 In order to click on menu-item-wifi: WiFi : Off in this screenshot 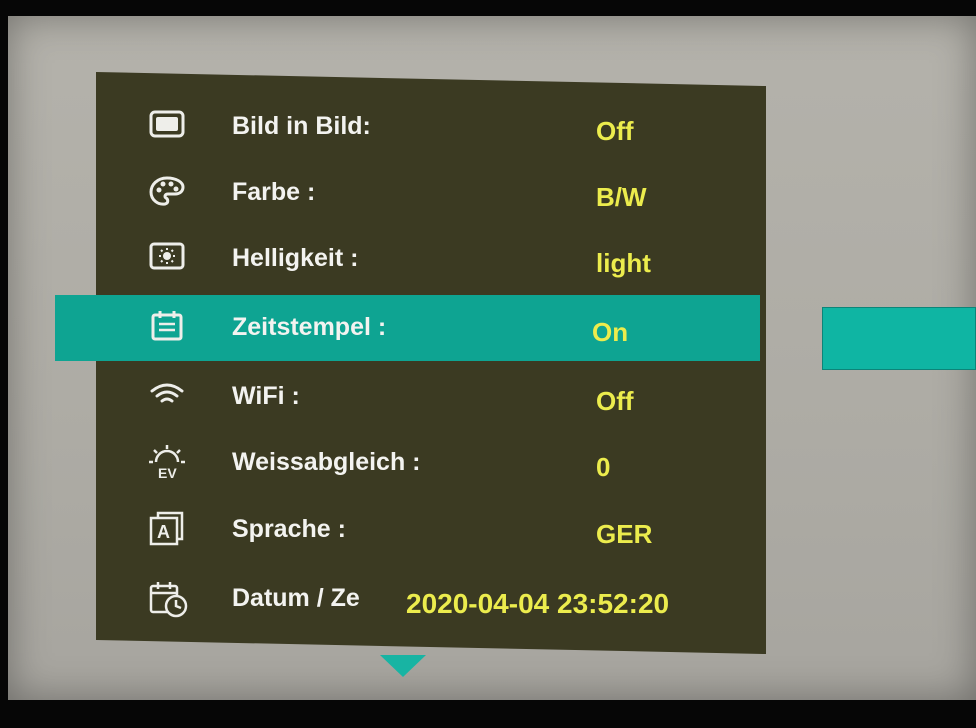, I will do `click(431, 397)`.